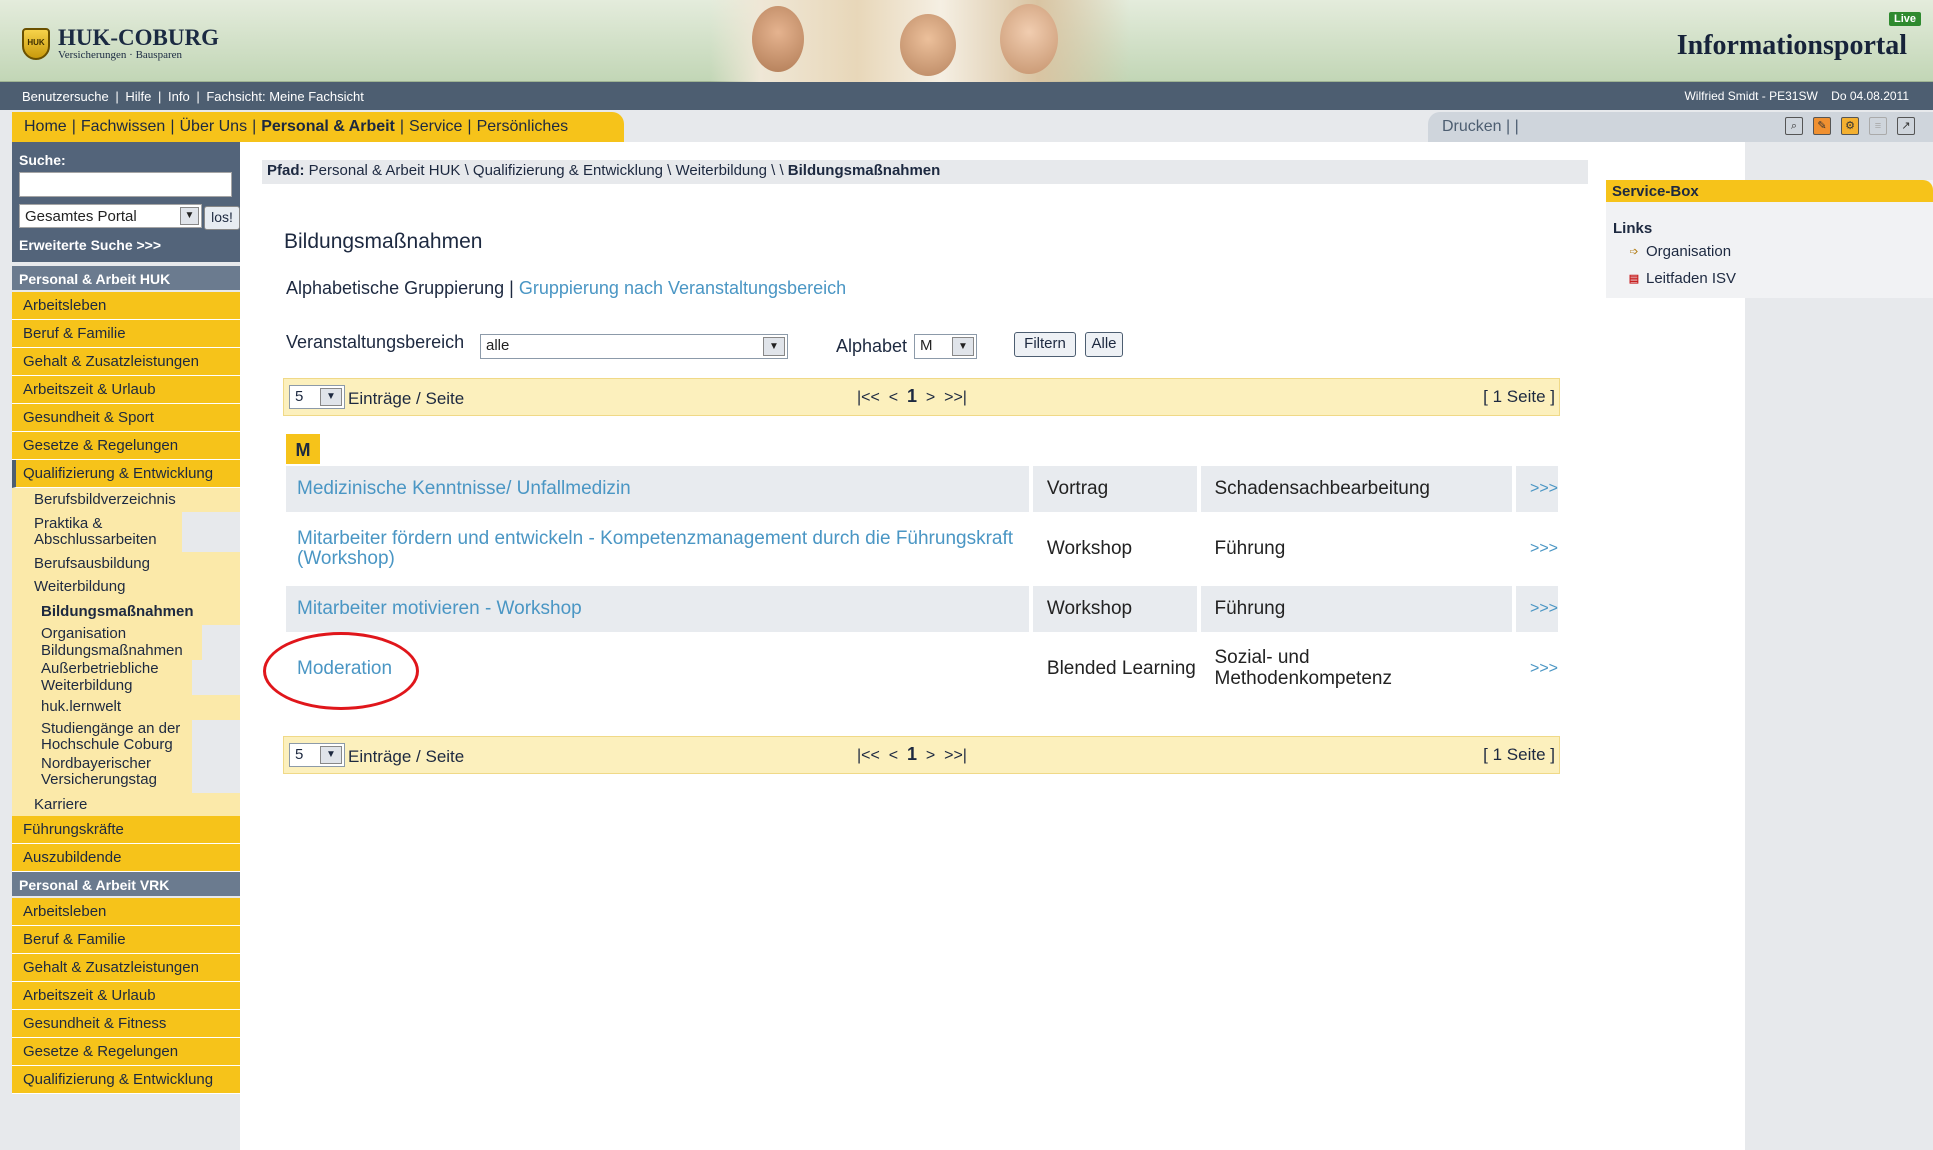 The height and width of the screenshot is (1150, 1933). What do you see at coordinates (911, 396) in the screenshot?
I see `current-page: 1` at bounding box center [911, 396].